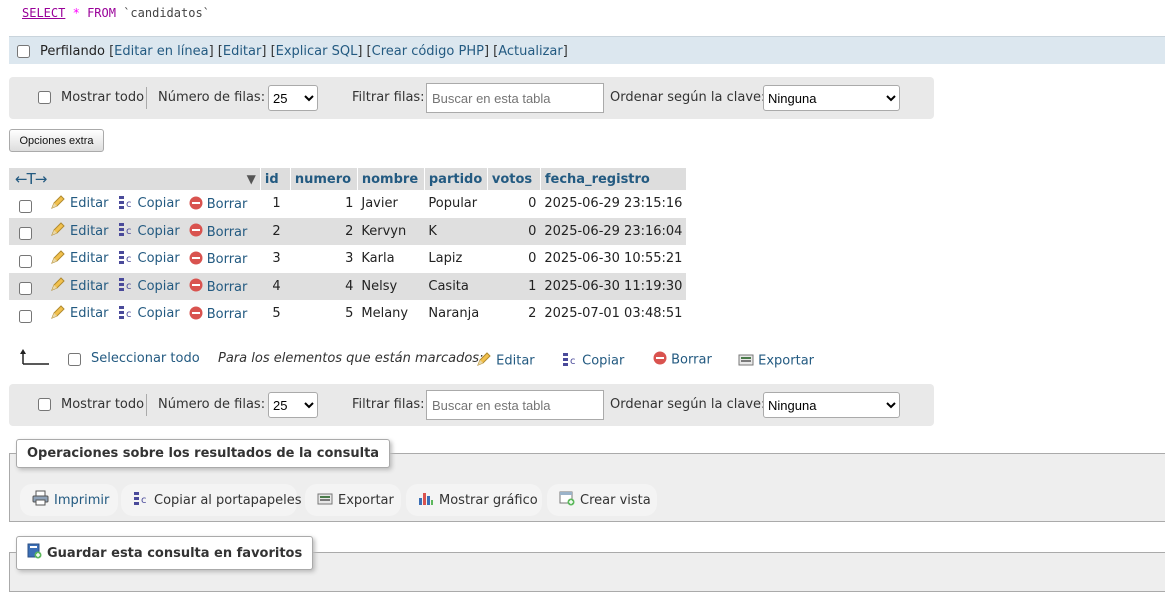 This screenshot has height=592, width=1165. Describe the element at coordinates (456, 314) in the screenshot. I see `cell-partido: Naranja` at that location.